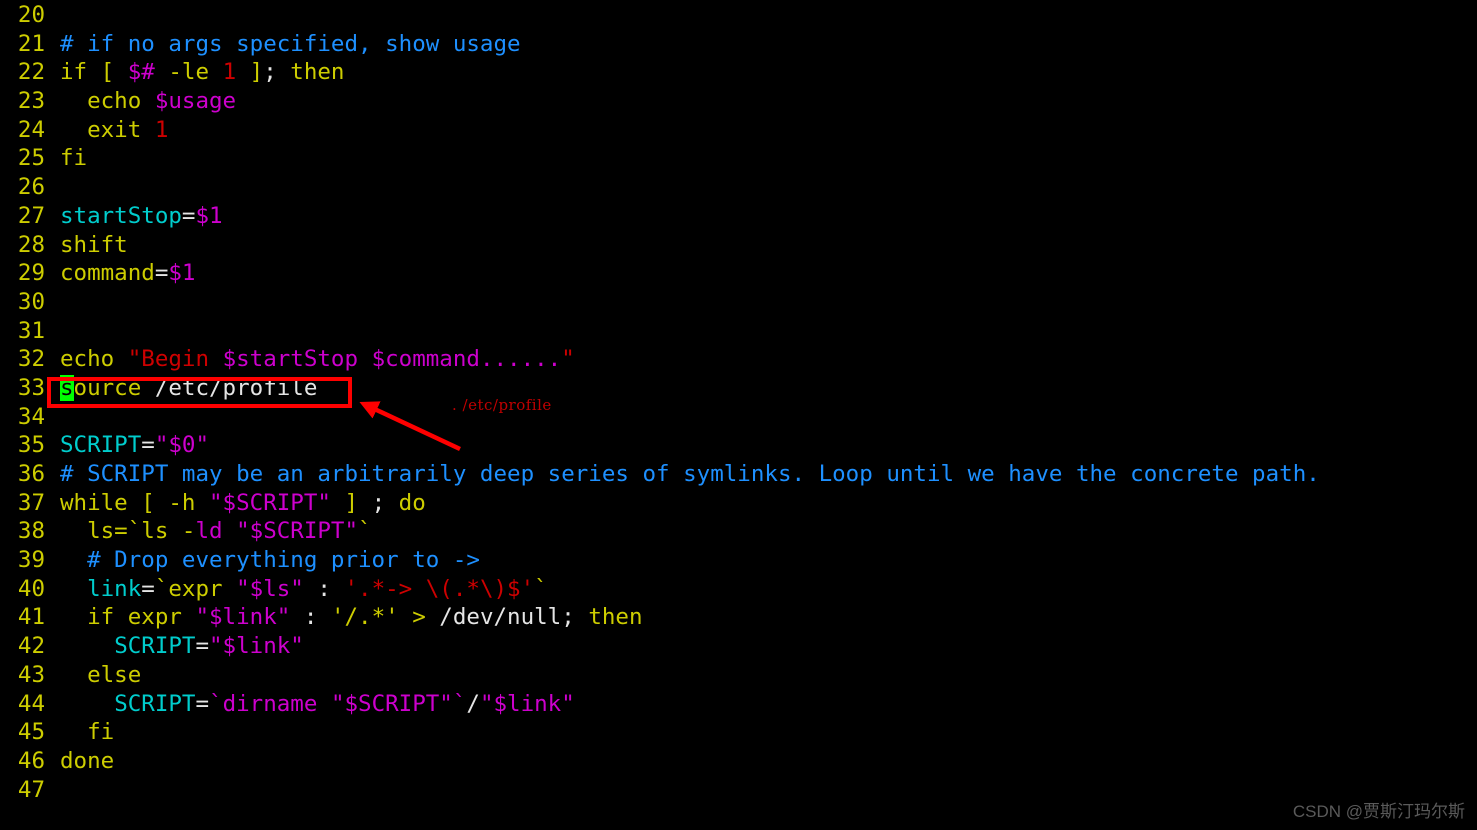  Describe the element at coordinates (660, 646) in the screenshot. I see `code-line: 42 SCRIPT="$link"` at that location.